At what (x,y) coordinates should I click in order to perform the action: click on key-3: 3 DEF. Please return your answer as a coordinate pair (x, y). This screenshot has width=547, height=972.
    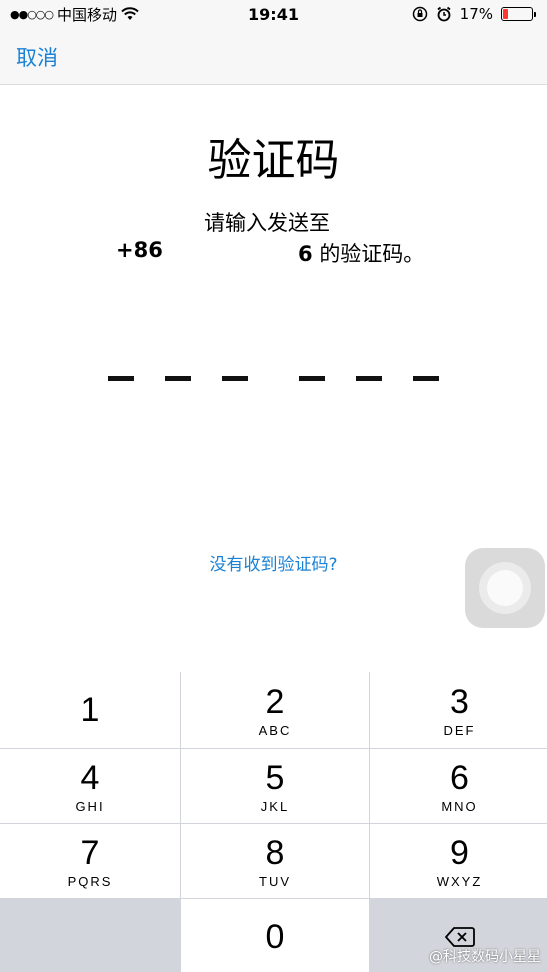
    Looking at the image, I should click on (458, 710).